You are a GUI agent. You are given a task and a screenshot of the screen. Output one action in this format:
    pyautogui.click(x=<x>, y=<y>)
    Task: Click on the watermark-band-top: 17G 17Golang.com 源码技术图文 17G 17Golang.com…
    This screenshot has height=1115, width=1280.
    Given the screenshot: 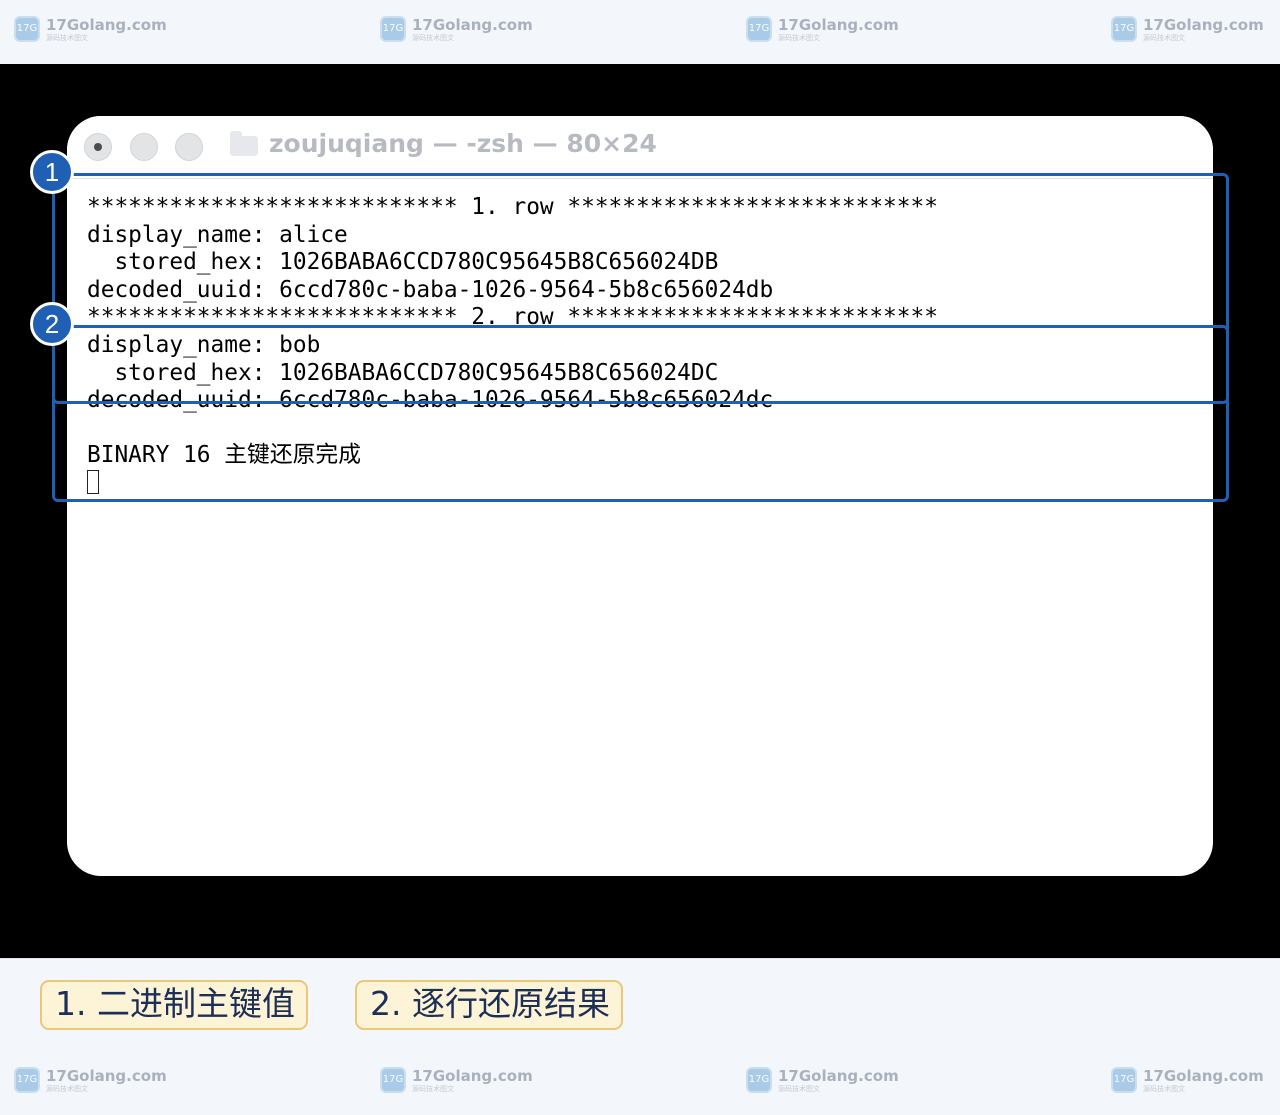 What is the action you would take?
    pyautogui.click(x=640, y=32)
    